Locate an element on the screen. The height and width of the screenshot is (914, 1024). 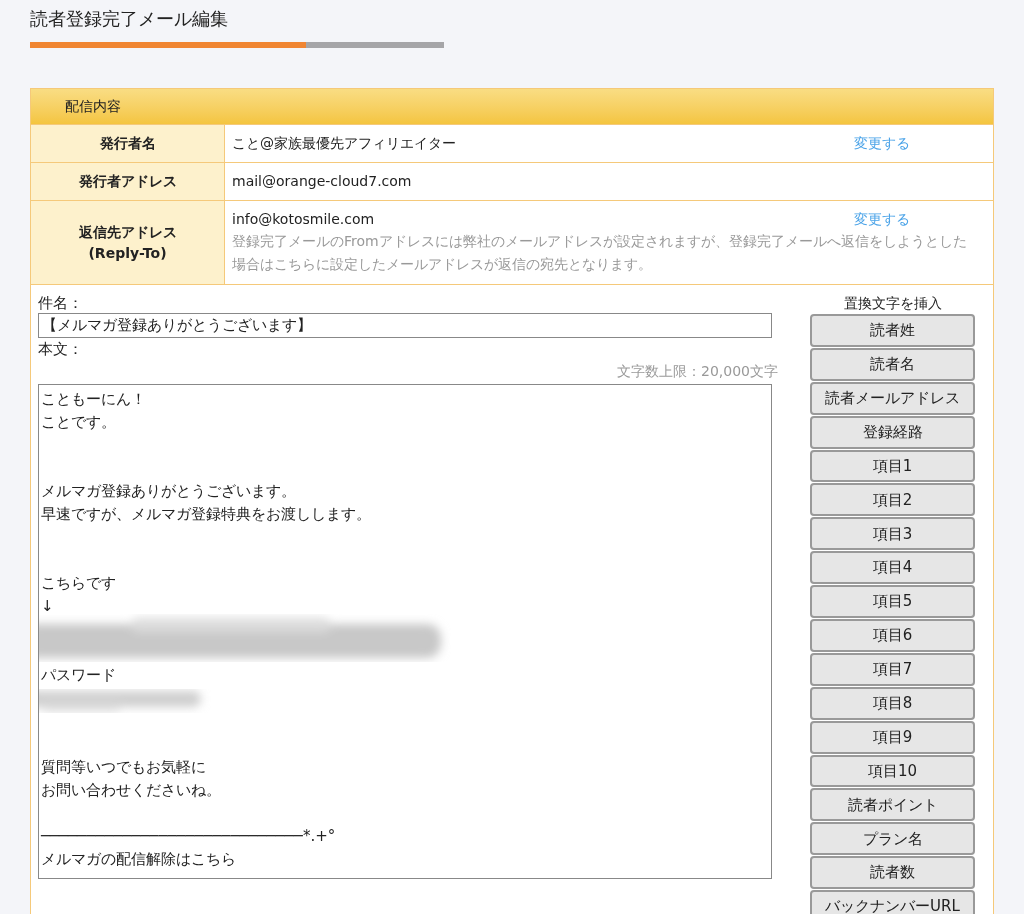
insert-button: 読者ポイント is located at coordinates (892, 805).